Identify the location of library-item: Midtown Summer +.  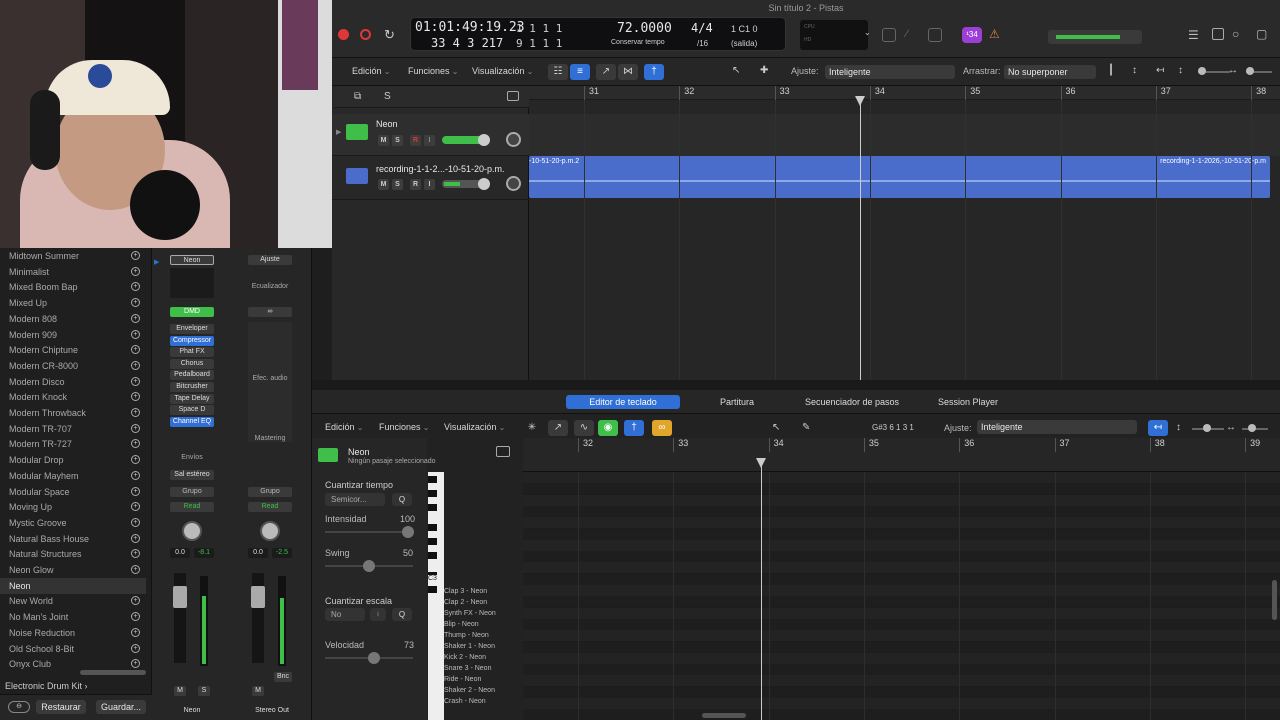
(73, 256).